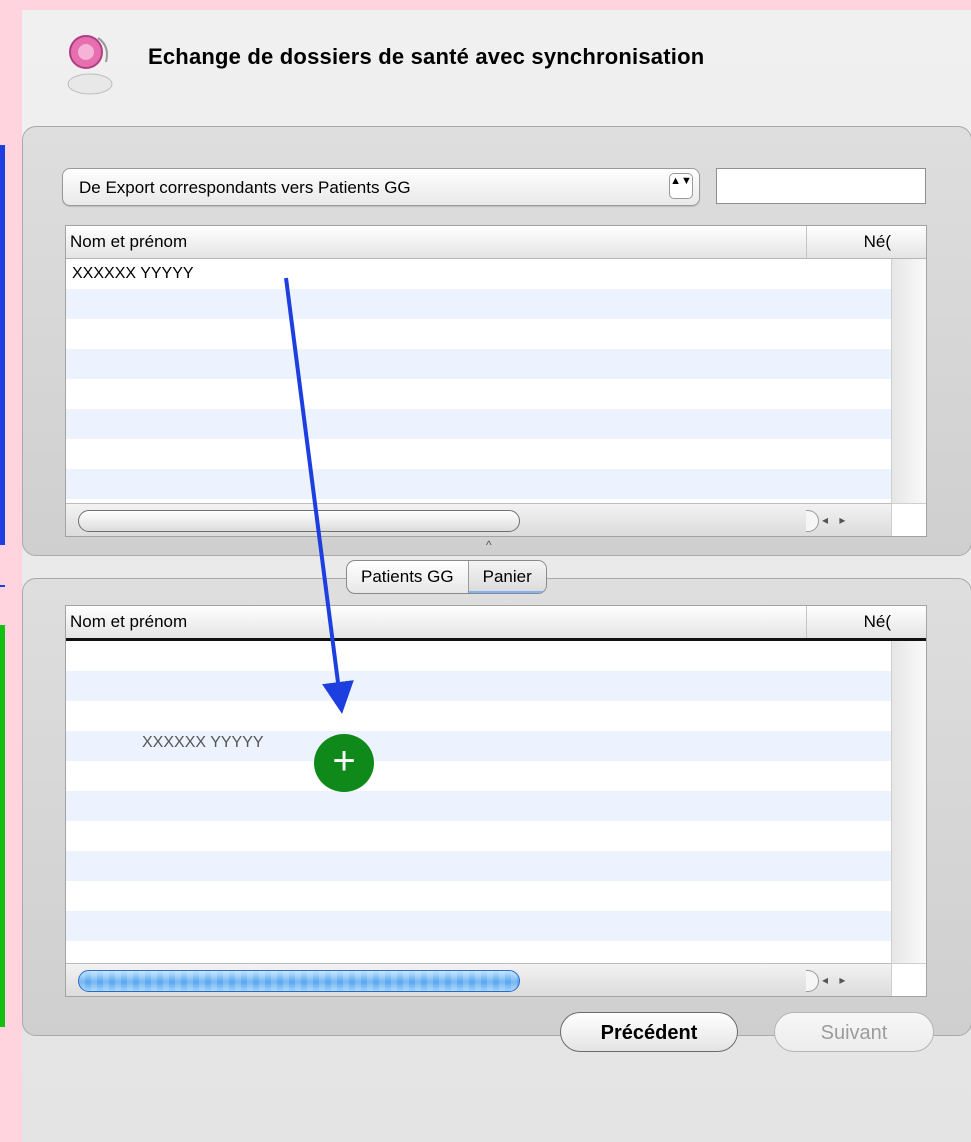 This screenshot has height=1142, width=971. Describe the element at coordinates (90, 65) in the screenshot. I see `health-exchange-app-icon` at that location.